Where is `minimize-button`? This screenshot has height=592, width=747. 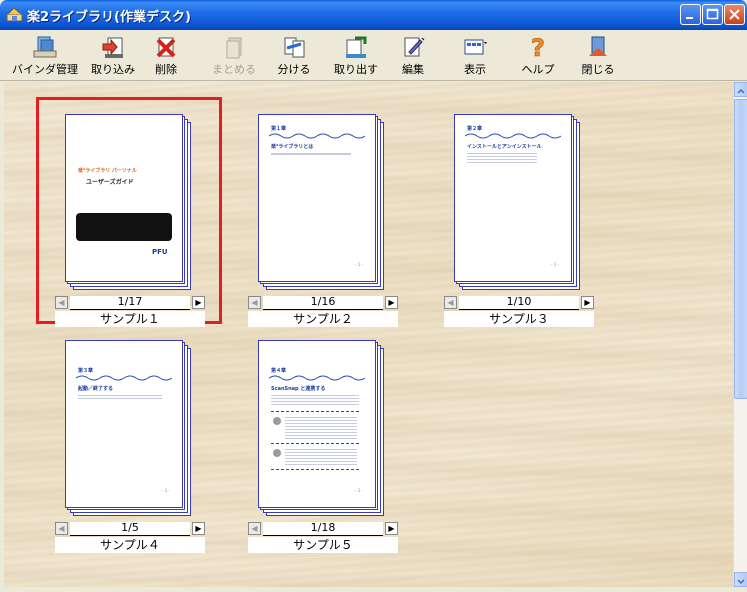
minimize-button is located at coordinates (690, 14).